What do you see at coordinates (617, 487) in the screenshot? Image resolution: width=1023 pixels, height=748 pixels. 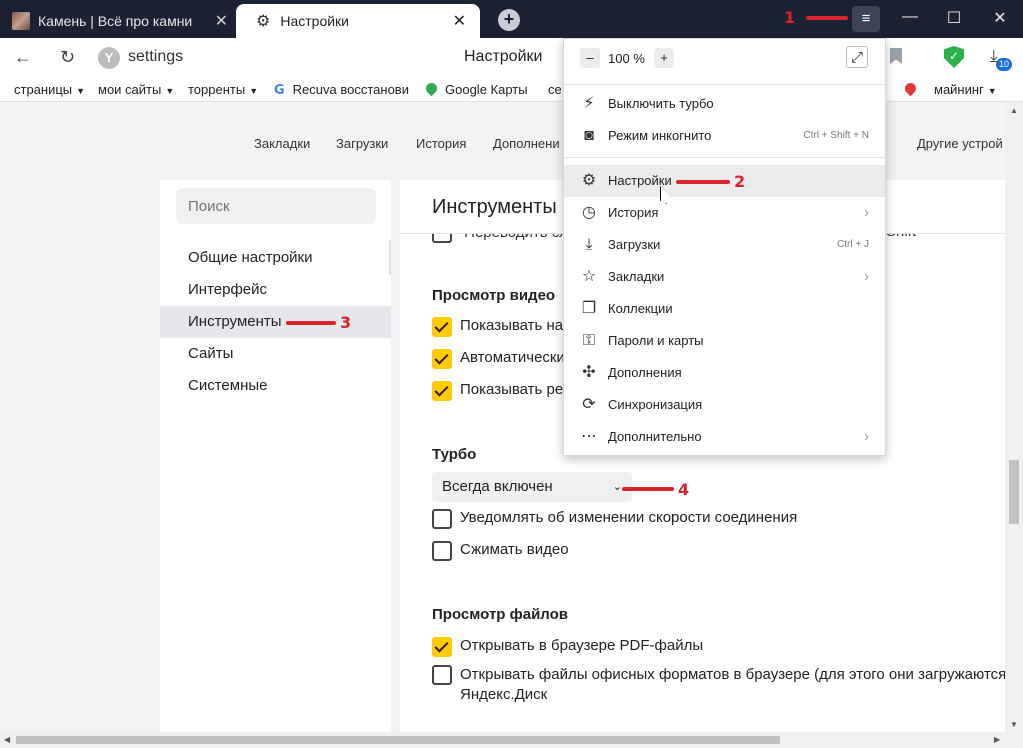 I see `chevron-down-icon: ⌄` at bounding box center [617, 487].